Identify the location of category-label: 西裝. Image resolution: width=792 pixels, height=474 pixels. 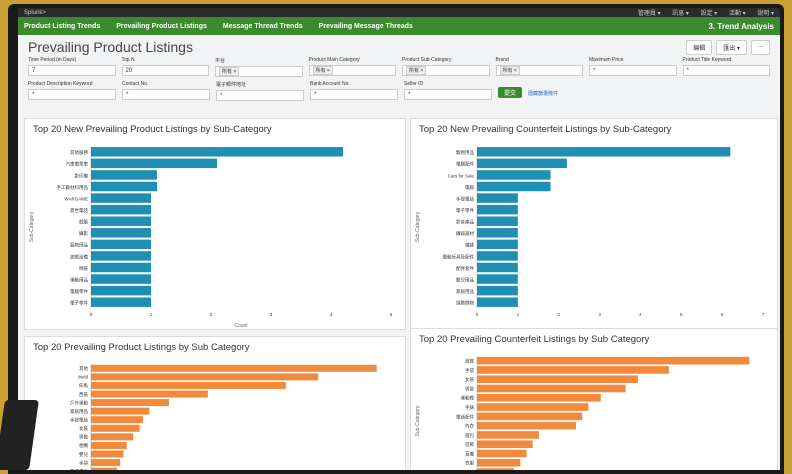
(83, 394).